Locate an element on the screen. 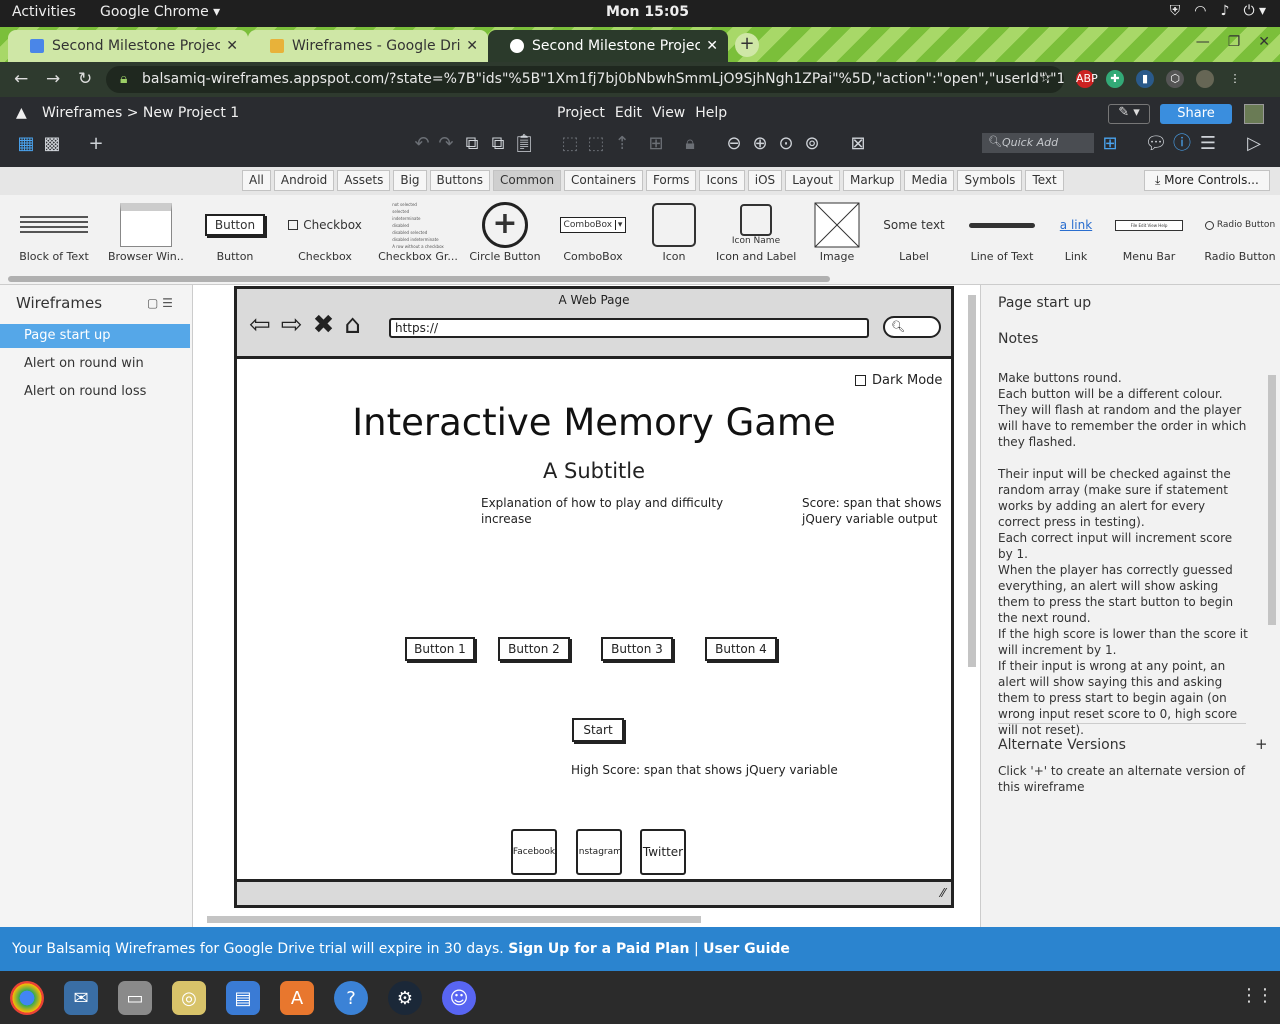  comment-icon: 💬︎ is located at coordinates (1156, 144).